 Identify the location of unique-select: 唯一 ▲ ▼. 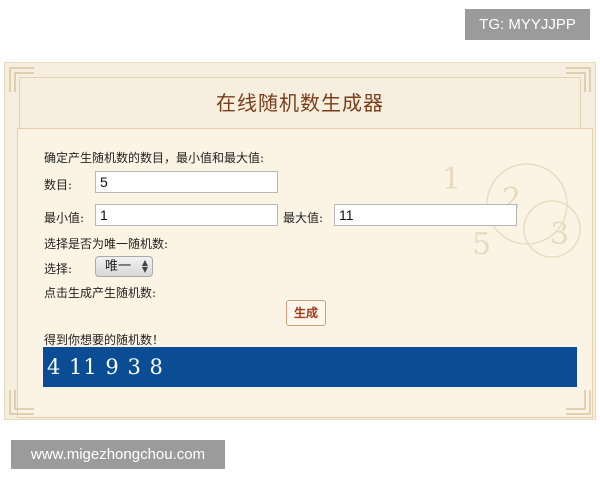
(124, 266).